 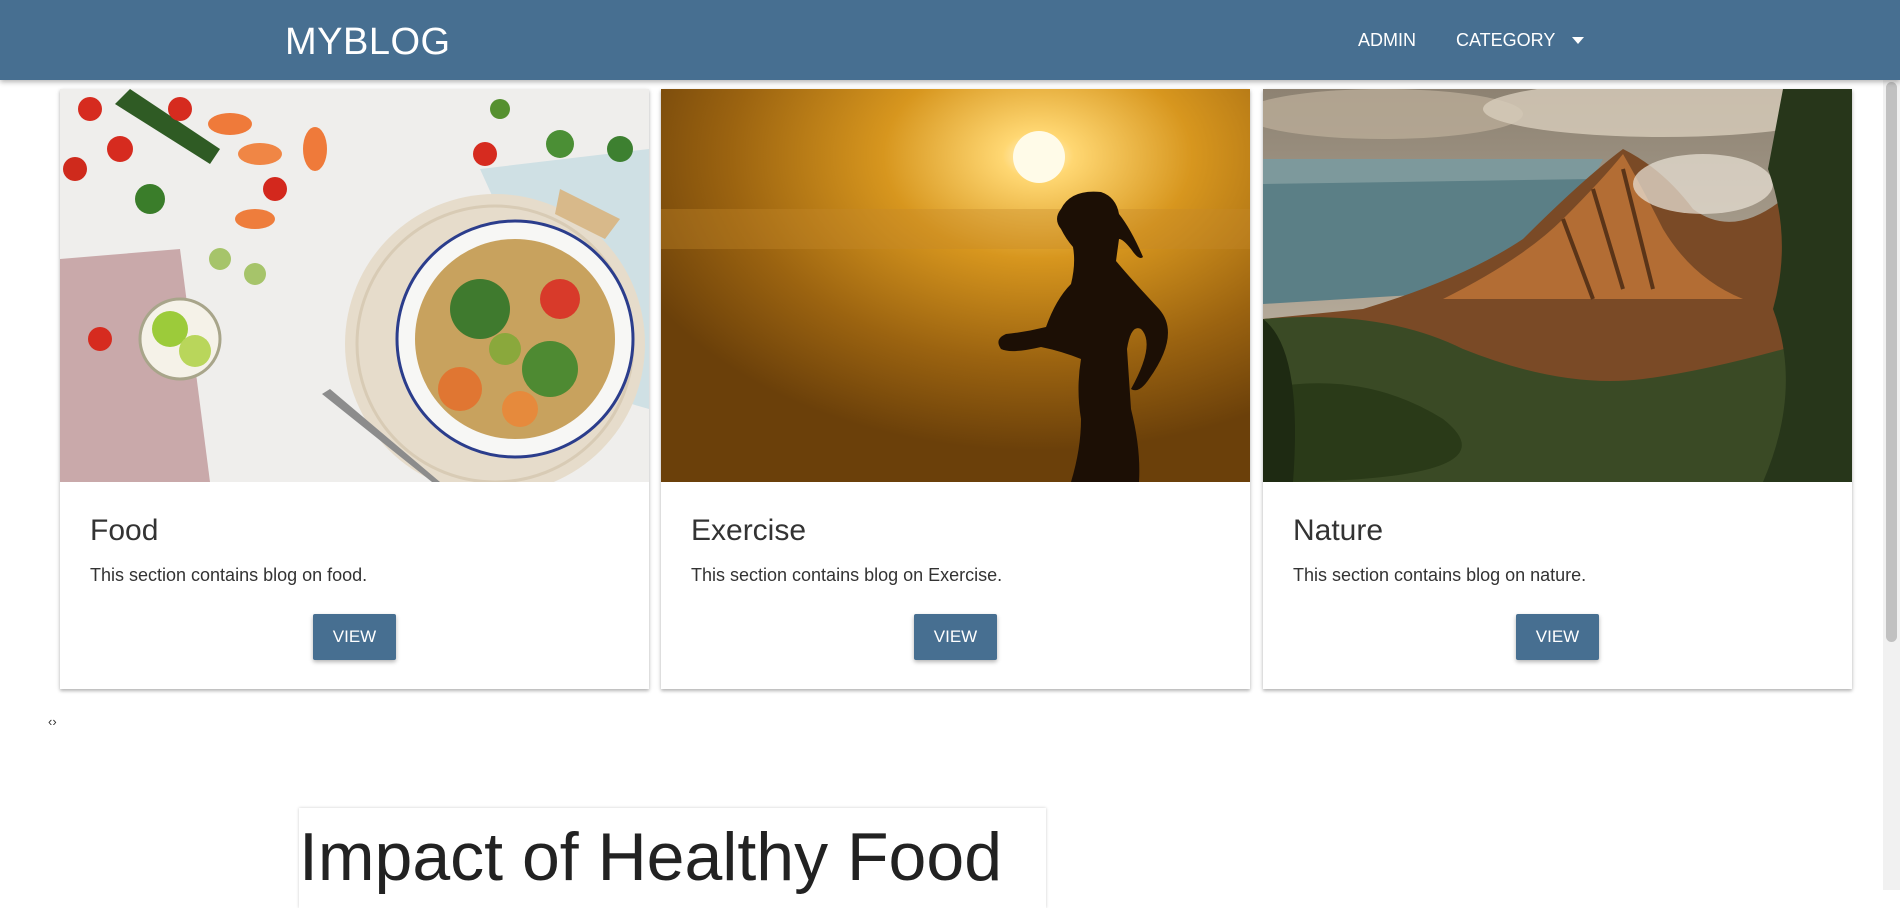 What do you see at coordinates (1505, 40) in the screenshot?
I see `nav-category-link: CATEGORY` at bounding box center [1505, 40].